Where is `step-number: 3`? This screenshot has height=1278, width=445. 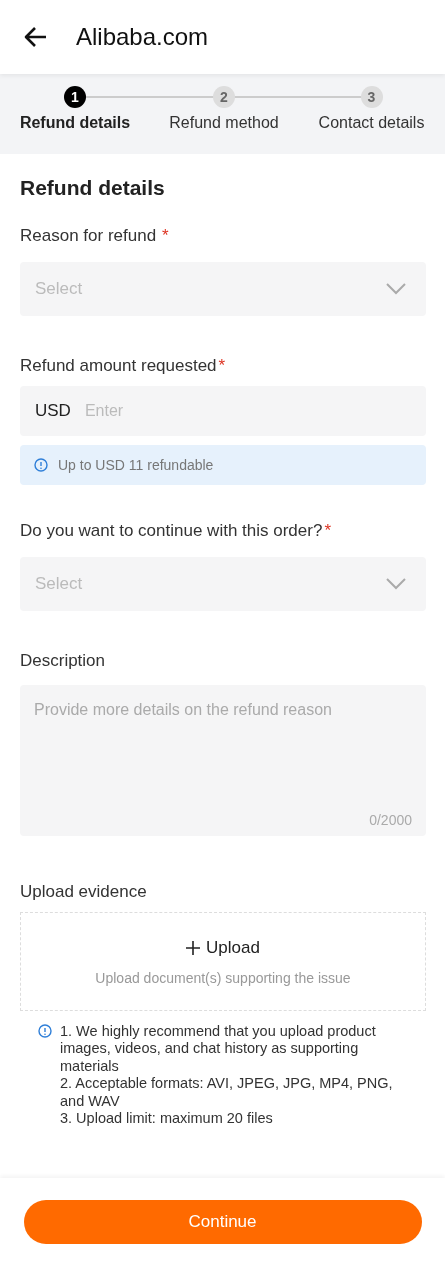 step-number: 3 is located at coordinates (371, 97).